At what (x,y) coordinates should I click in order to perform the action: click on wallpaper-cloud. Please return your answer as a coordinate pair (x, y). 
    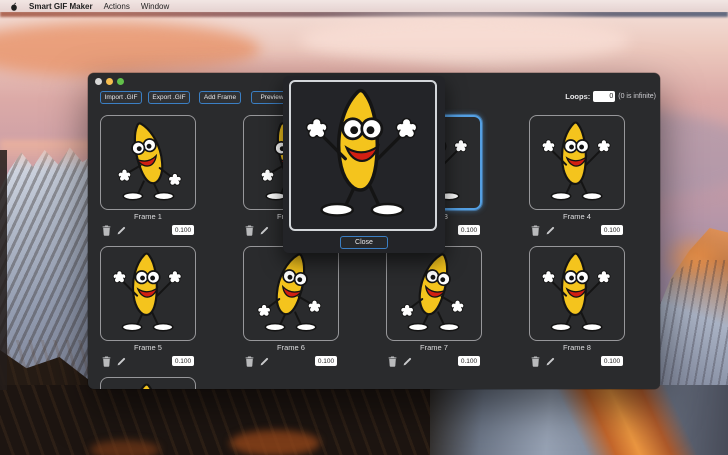
    Looking at the image, I should click on (465, 40).